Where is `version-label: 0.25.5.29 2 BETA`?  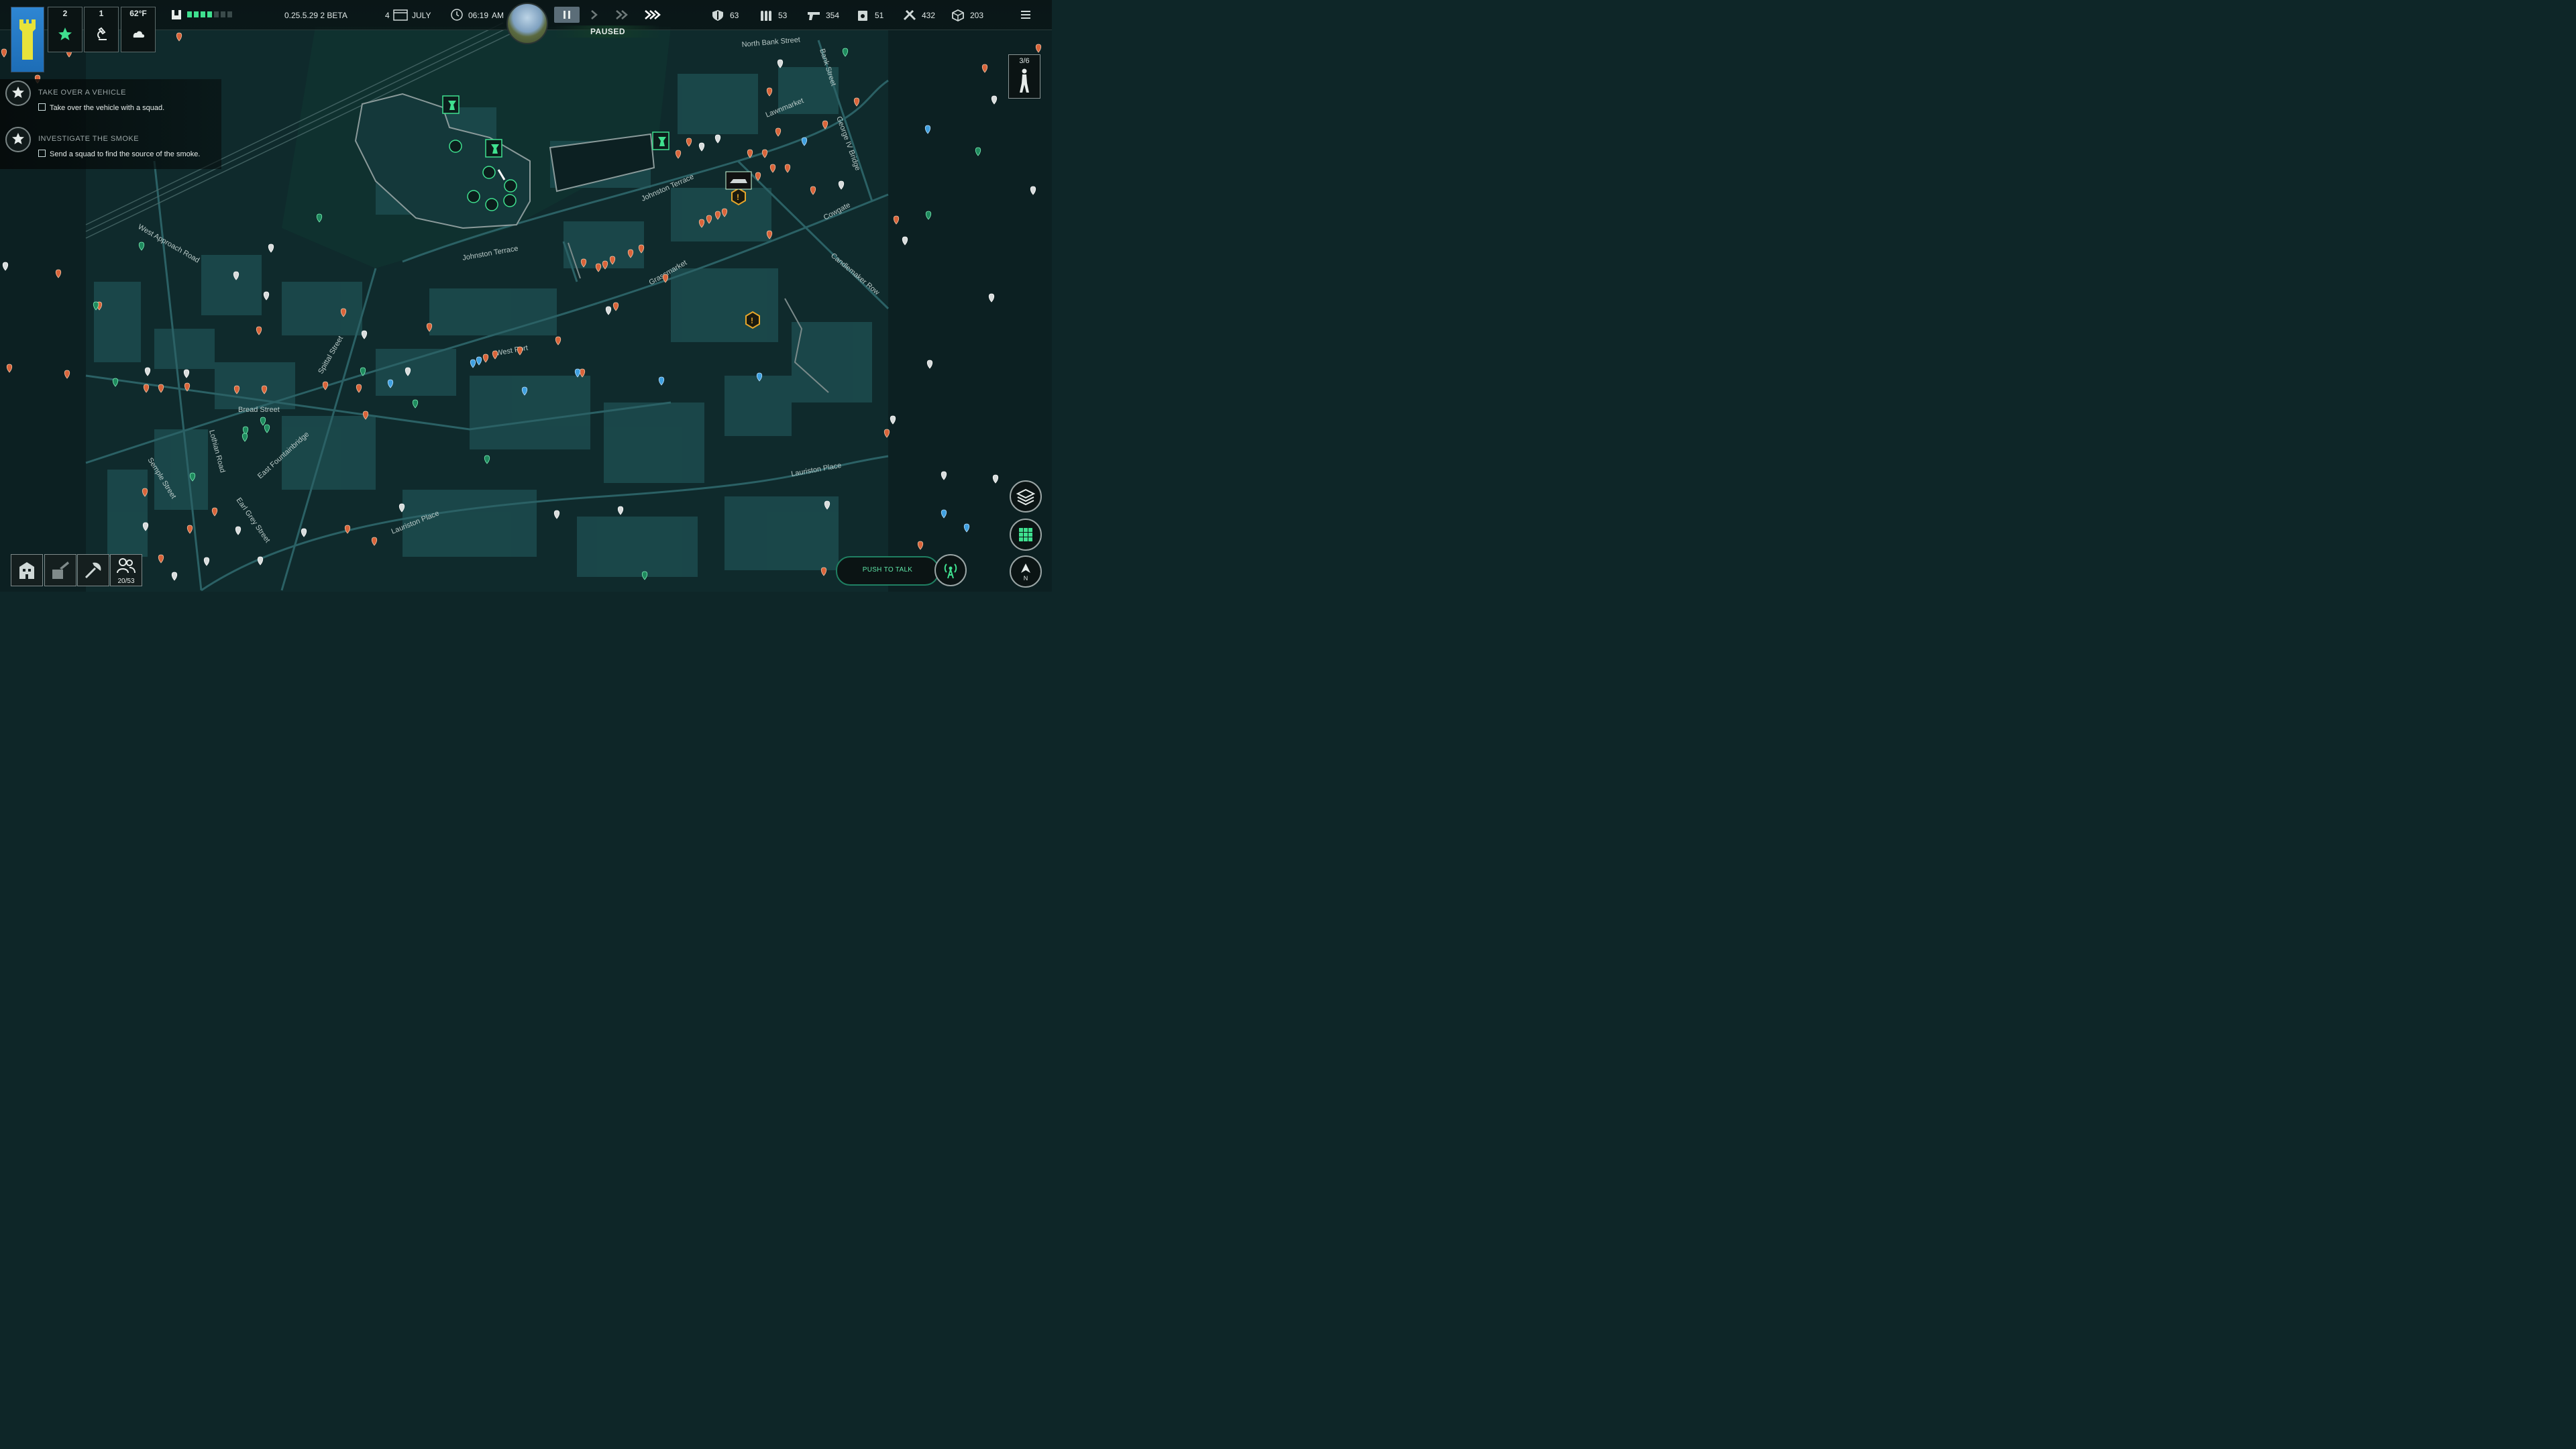 version-label: 0.25.5.29 2 BETA is located at coordinates (315, 15).